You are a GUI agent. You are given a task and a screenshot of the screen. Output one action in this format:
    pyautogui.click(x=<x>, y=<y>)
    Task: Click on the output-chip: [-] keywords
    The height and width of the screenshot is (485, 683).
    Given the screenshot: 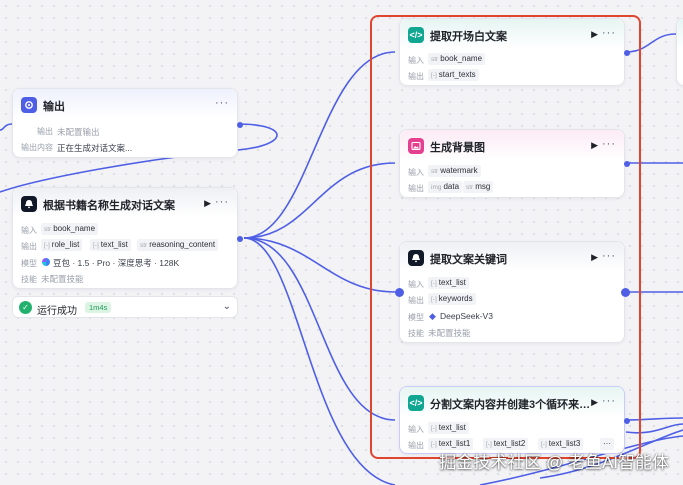 What is the action you would take?
    pyautogui.click(x=452, y=299)
    